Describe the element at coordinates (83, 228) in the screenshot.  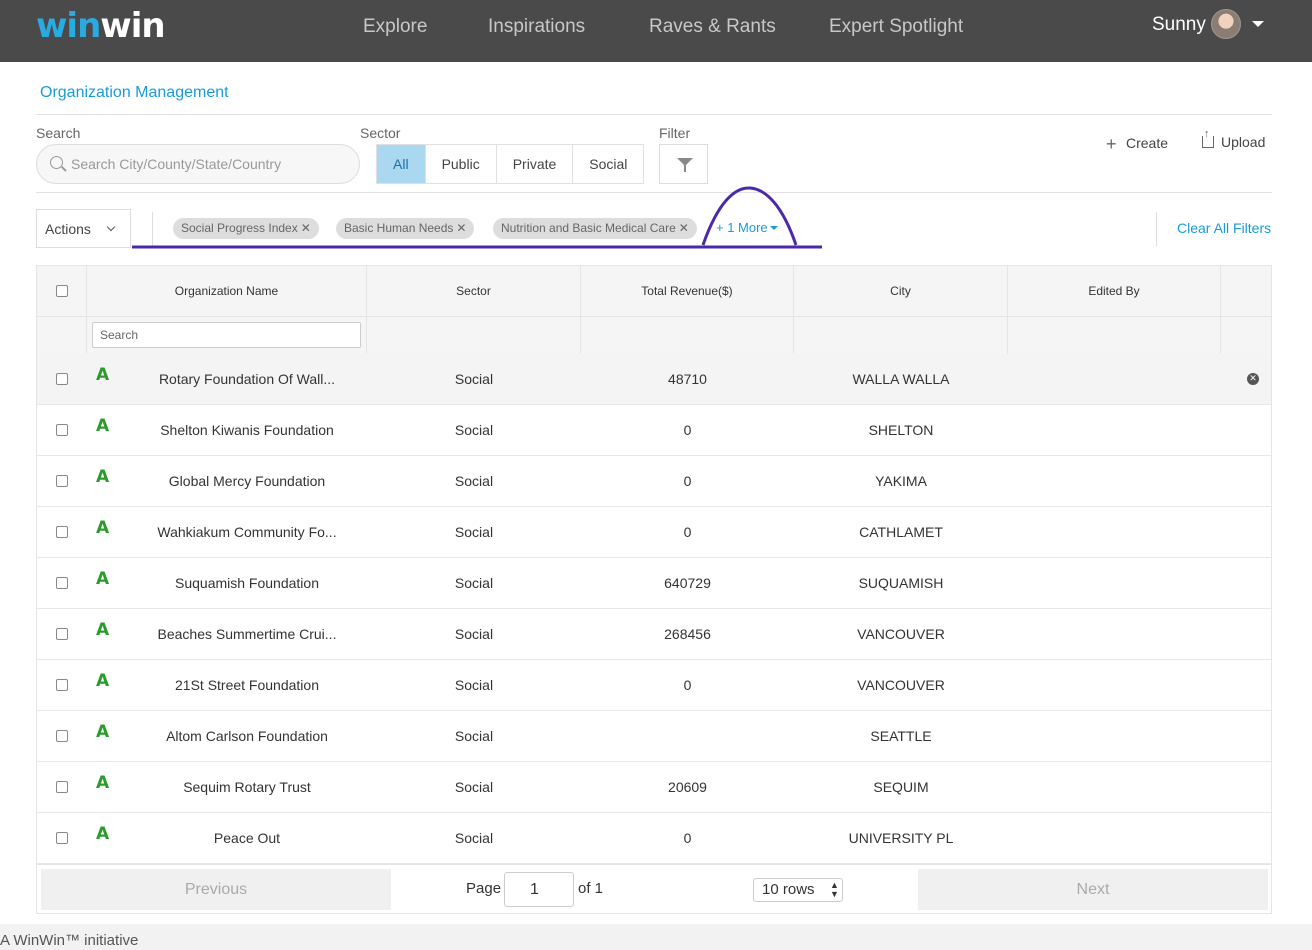
I see `actions-dropdown: Actions` at that location.